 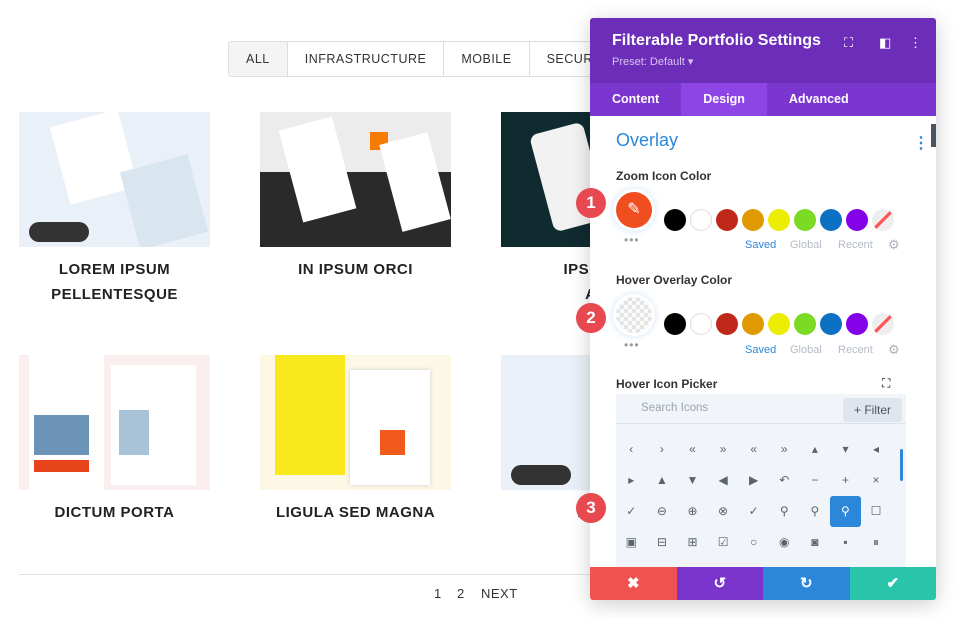 What do you see at coordinates (724, 99) in the screenshot?
I see `tab-design: Design` at bounding box center [724, 99].